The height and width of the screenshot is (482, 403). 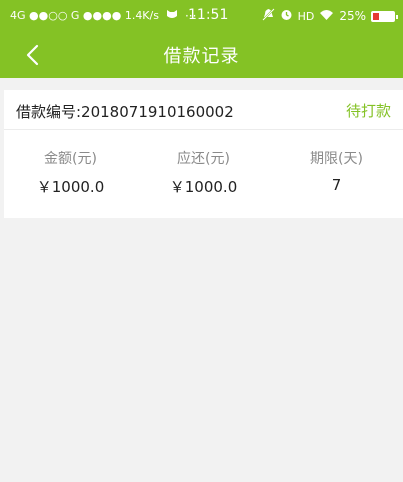 What do you see at coordinates (84, 15) in the screenshot?
I see `network-status: 4G ●●○○ G ●●●● 1.4K/s` at bounding box center [84, 15].